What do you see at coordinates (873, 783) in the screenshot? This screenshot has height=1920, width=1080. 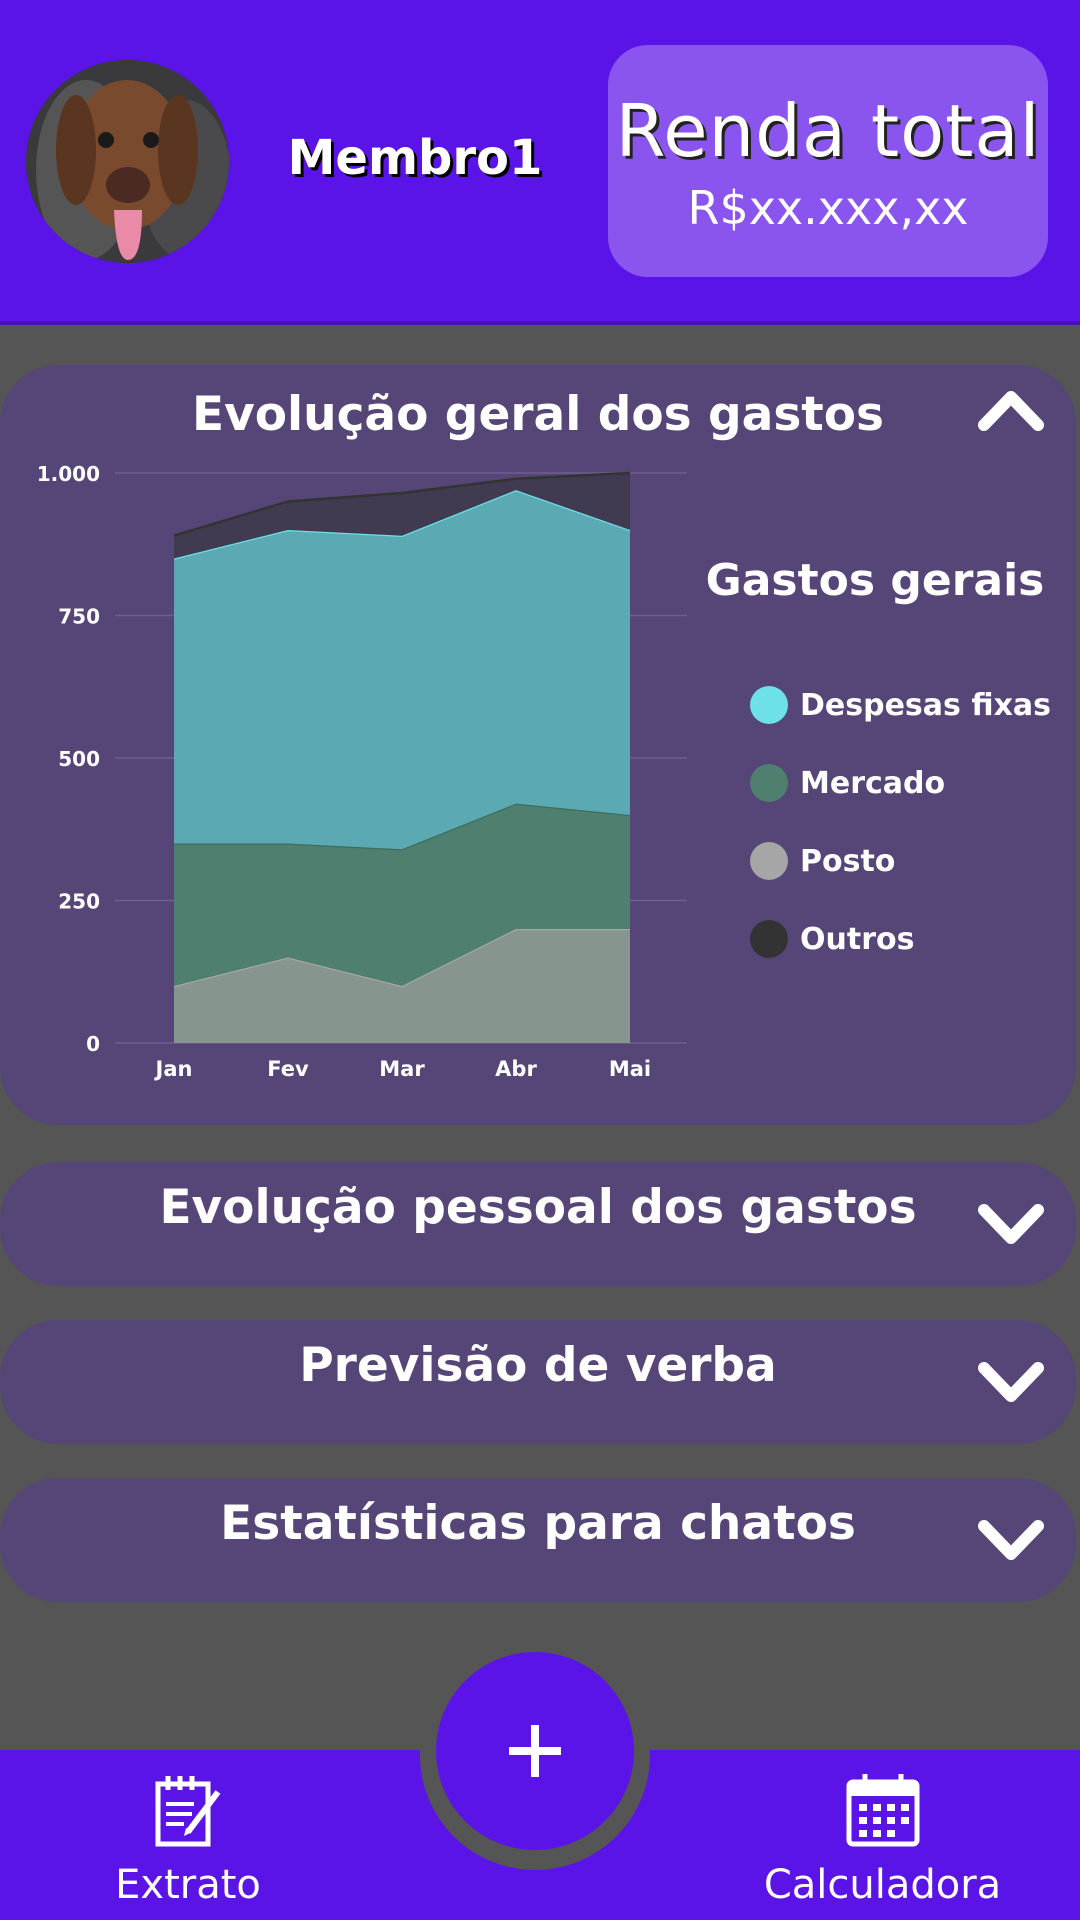 I see `legend-label: Mercado` at bounding box center [873, 783].